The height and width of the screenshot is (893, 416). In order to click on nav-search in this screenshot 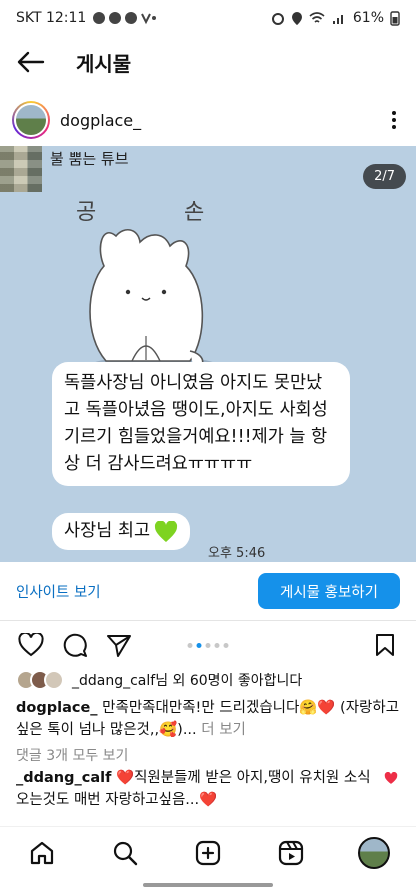, I will do `click(125, 853)`.